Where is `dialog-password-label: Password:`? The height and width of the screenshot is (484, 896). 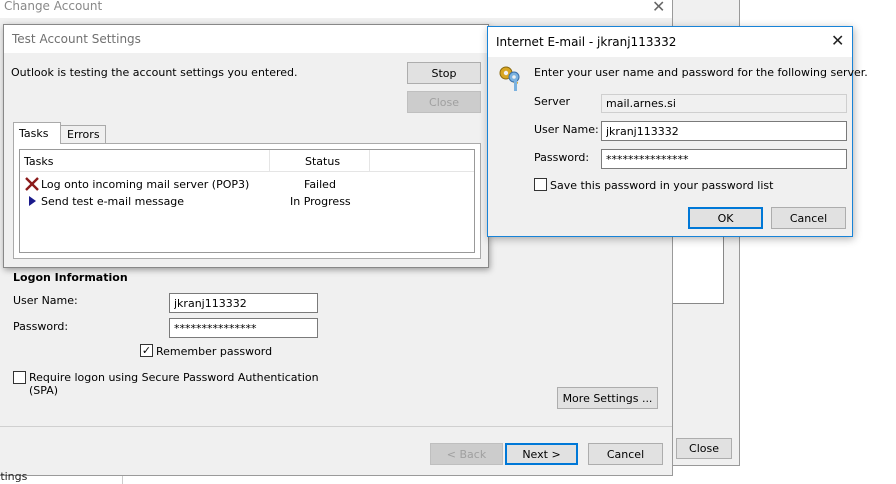
dialog-password-label: Password: is located at coordinates (562, 157).